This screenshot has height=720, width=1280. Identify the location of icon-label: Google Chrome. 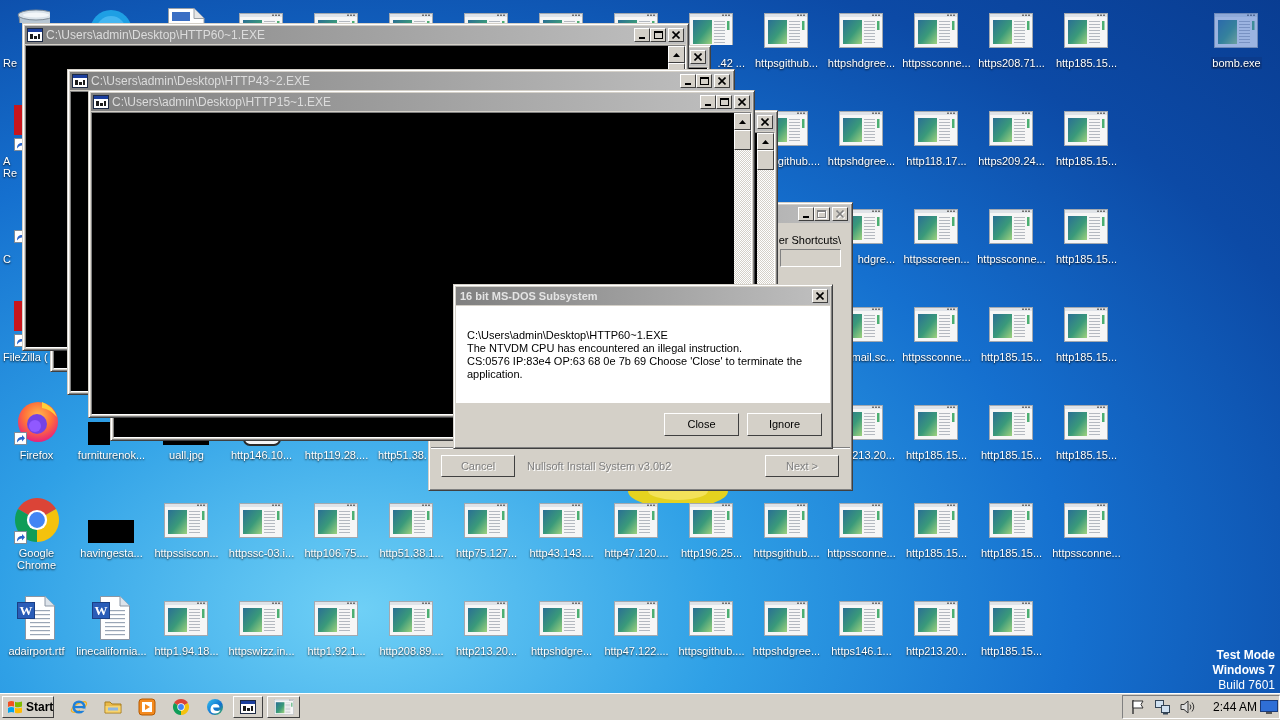
(36, 559).